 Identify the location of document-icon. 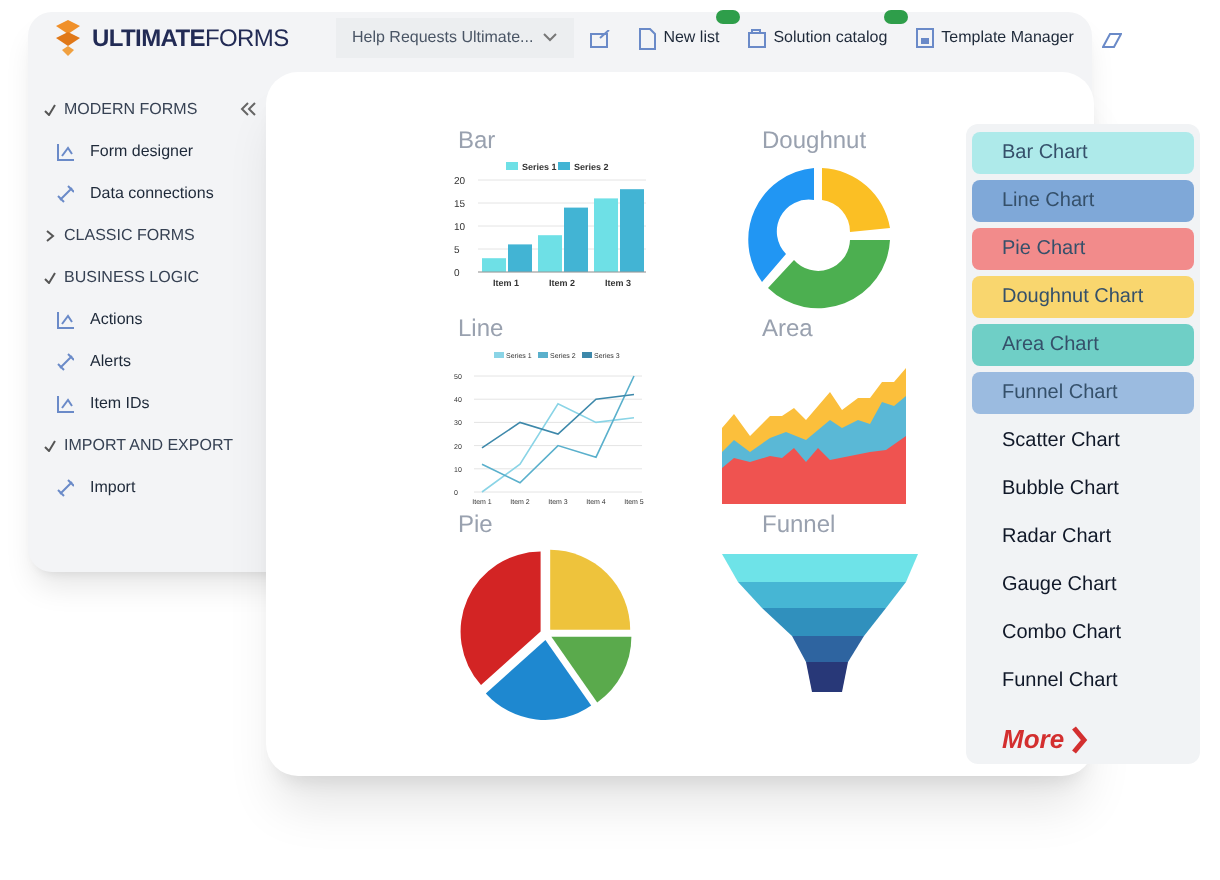
(646, 38).